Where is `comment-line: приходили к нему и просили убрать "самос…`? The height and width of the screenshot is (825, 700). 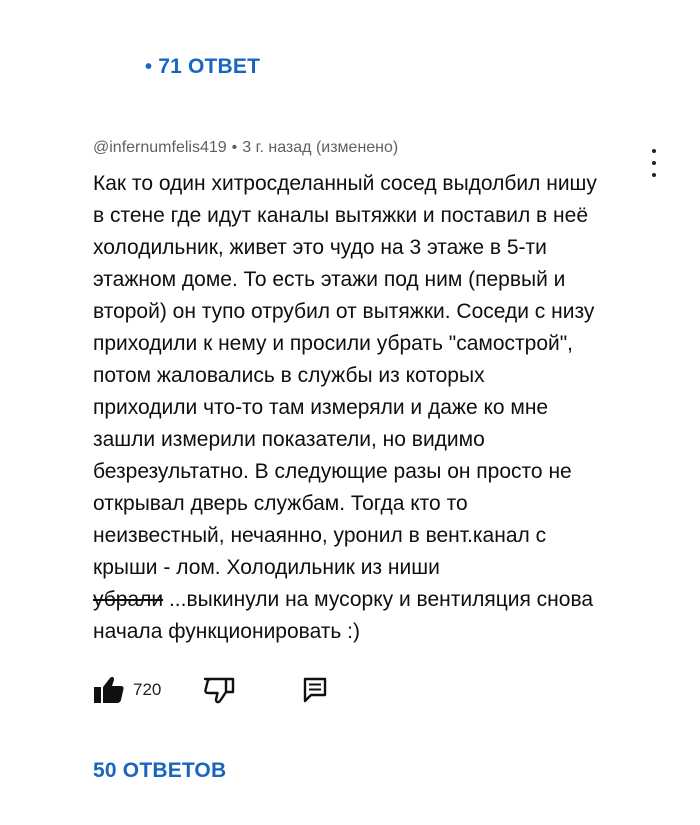 comment-line: приходили к нему и просили убрать "самос… is located at coordinates (333, 343).